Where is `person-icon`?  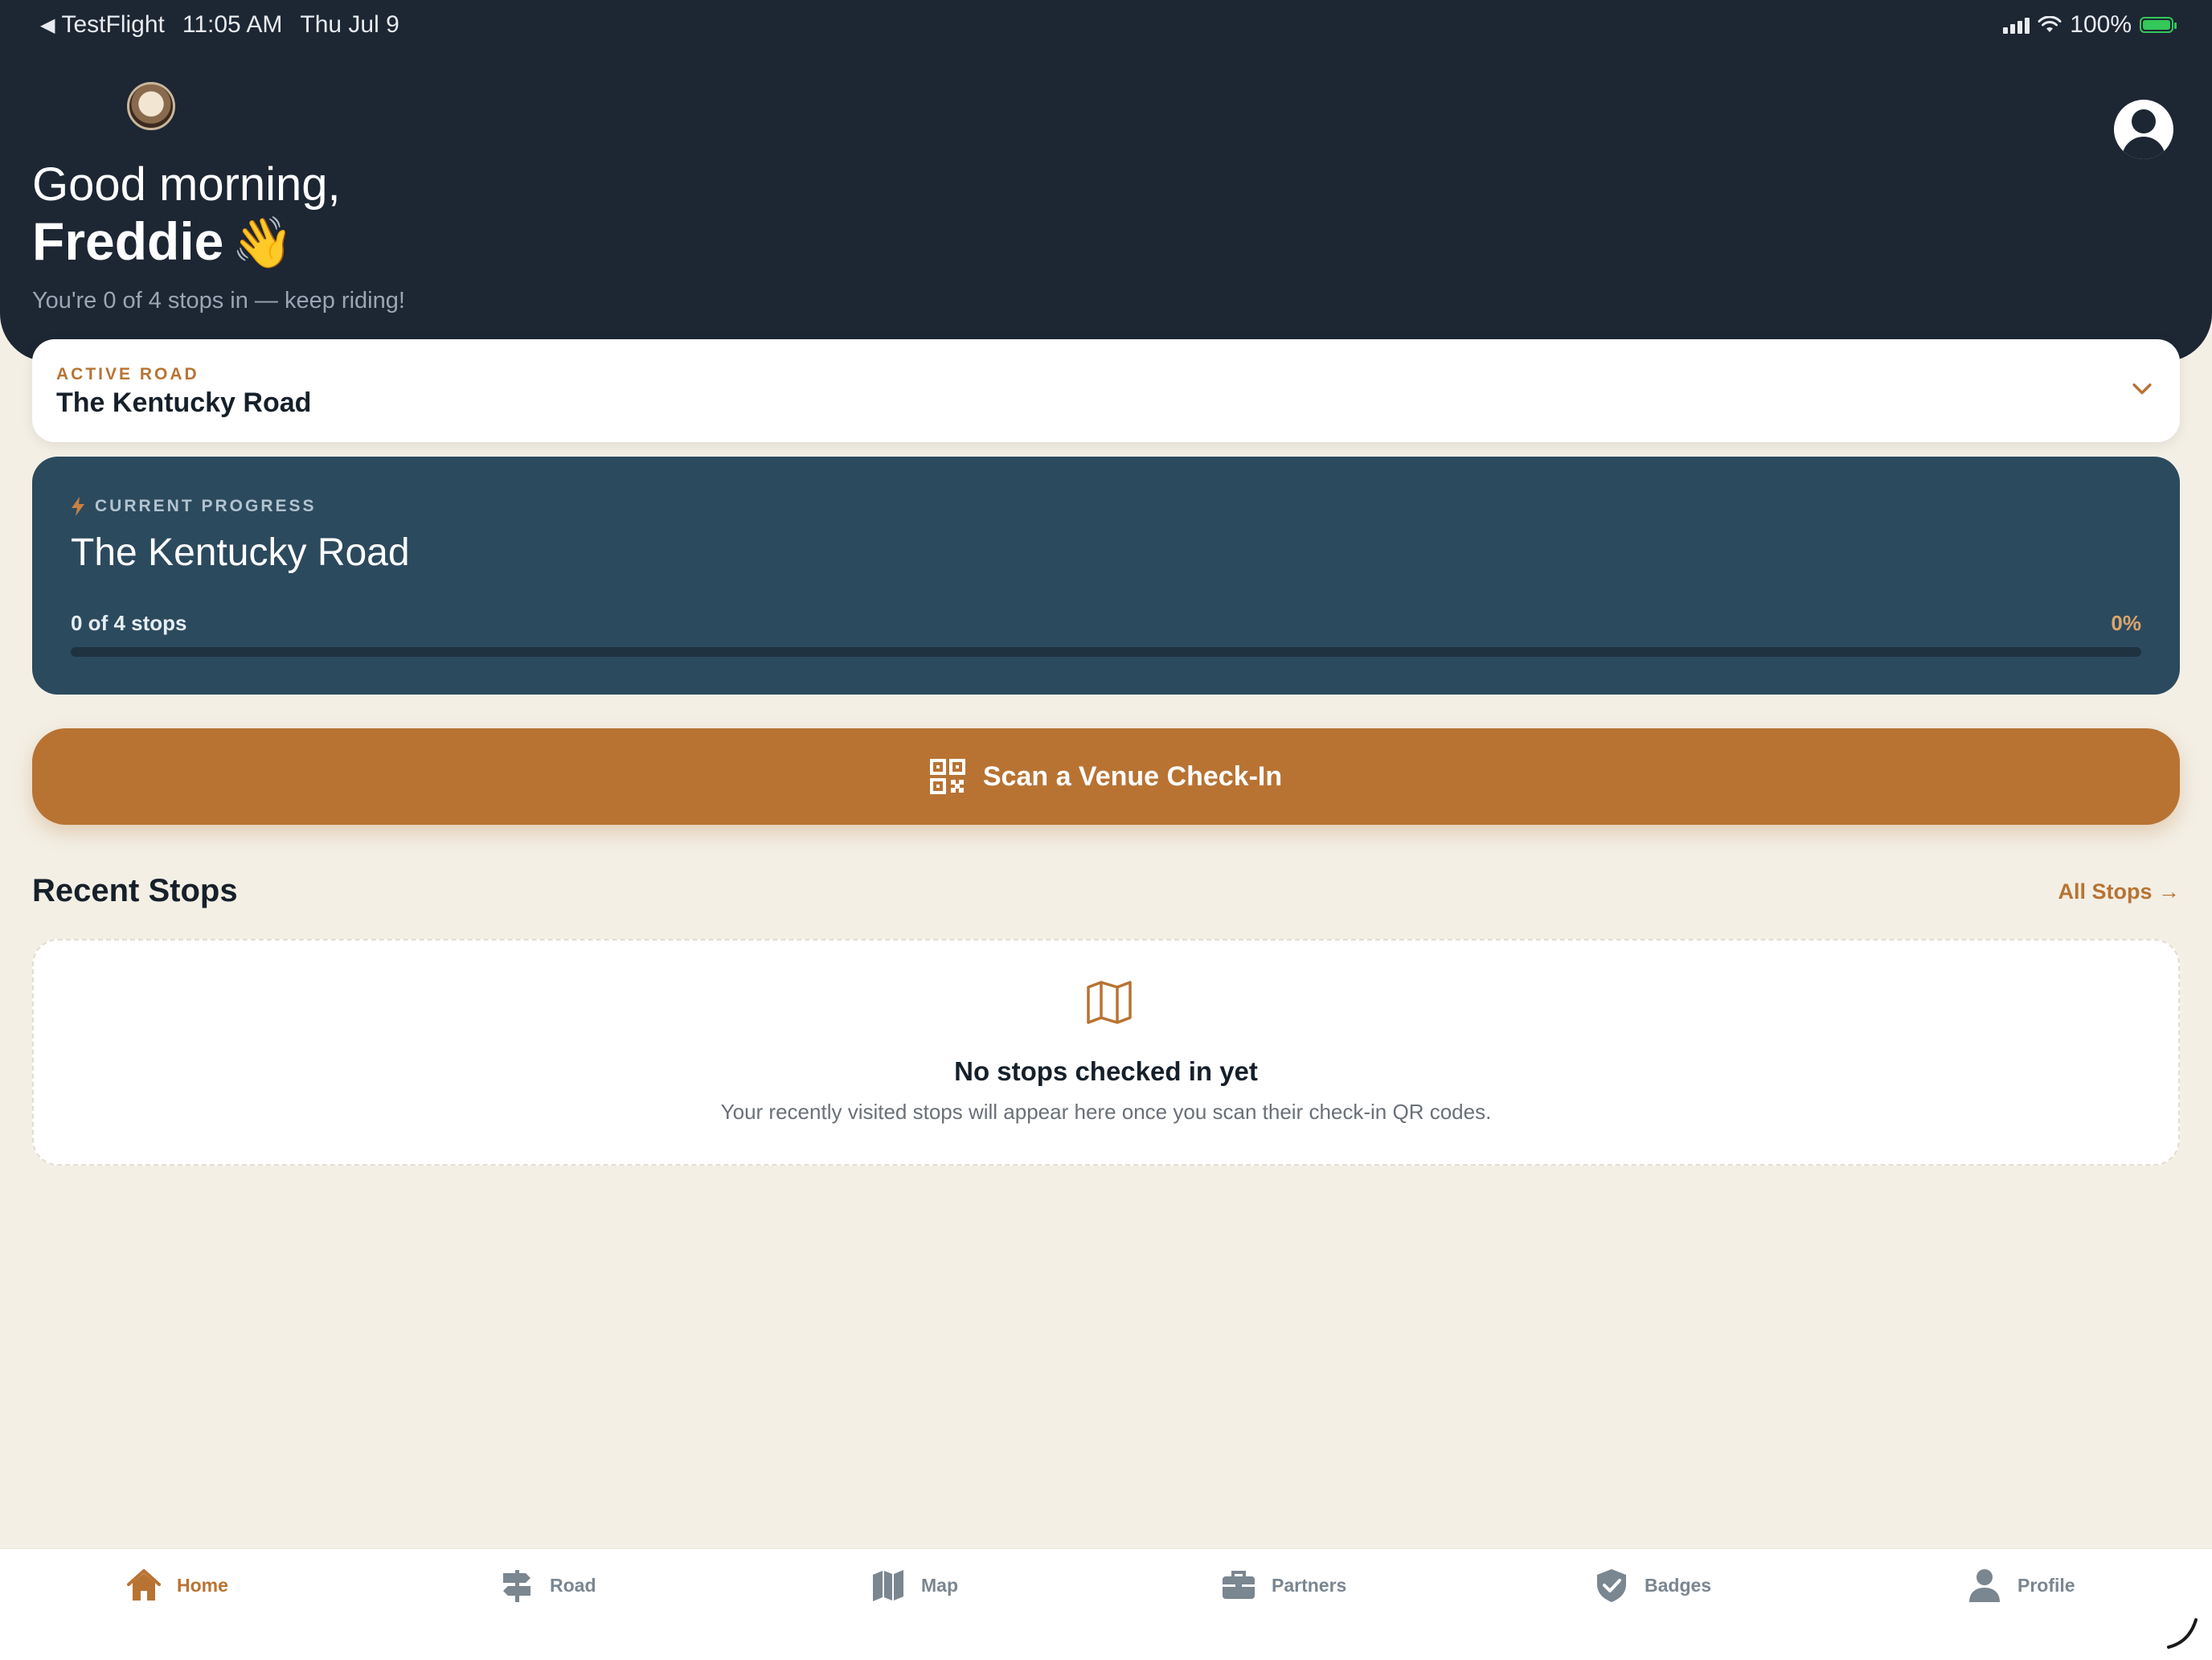 person-icon is located at coordinates (1984, 1585).